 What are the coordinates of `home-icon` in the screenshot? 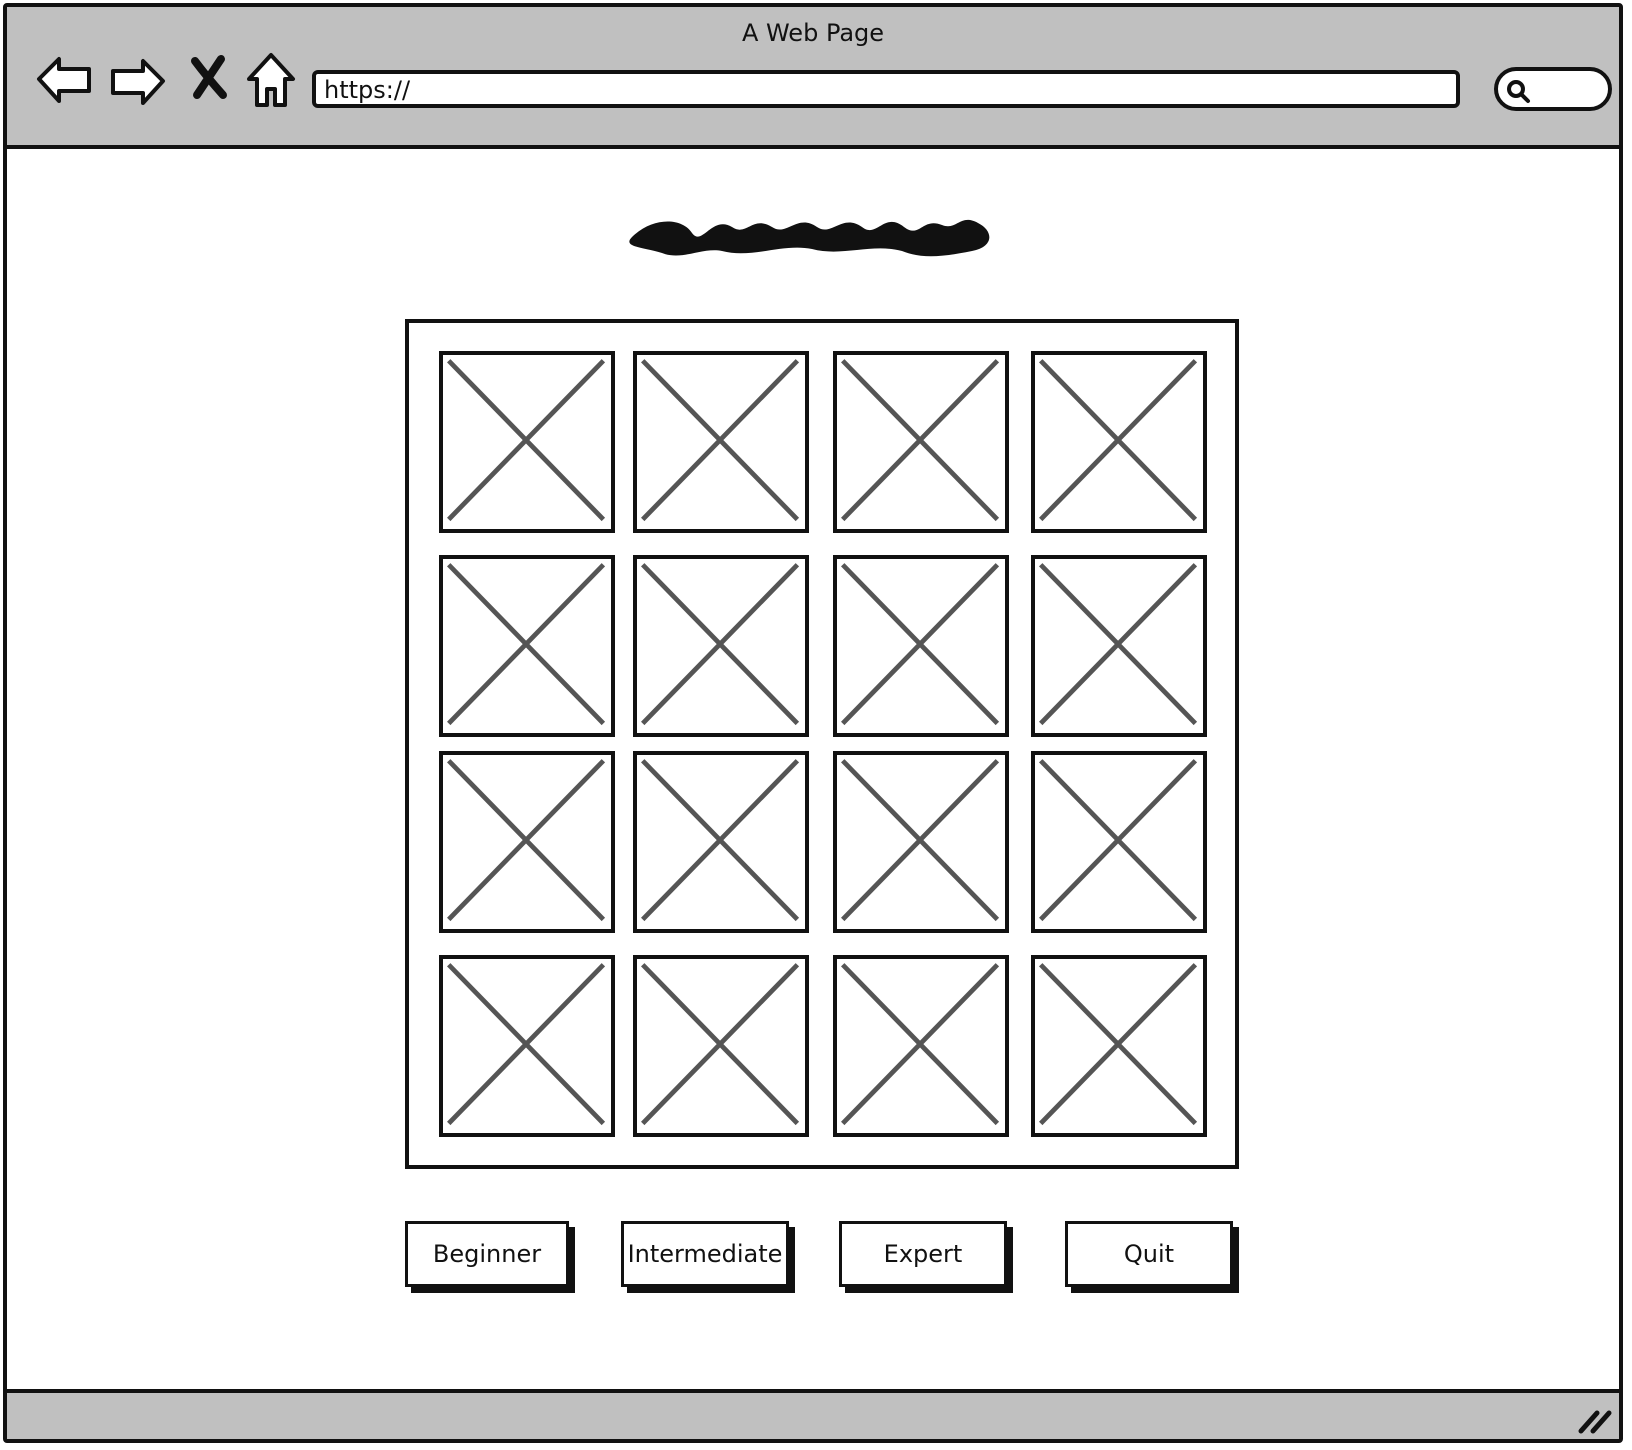 It's located at (273, 81).